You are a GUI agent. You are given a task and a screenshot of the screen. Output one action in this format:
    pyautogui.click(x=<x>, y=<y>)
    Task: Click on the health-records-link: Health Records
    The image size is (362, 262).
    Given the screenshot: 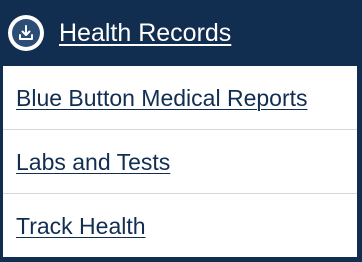 What is the action you would take?
    pyautogui.click(x=145, y=33)
    